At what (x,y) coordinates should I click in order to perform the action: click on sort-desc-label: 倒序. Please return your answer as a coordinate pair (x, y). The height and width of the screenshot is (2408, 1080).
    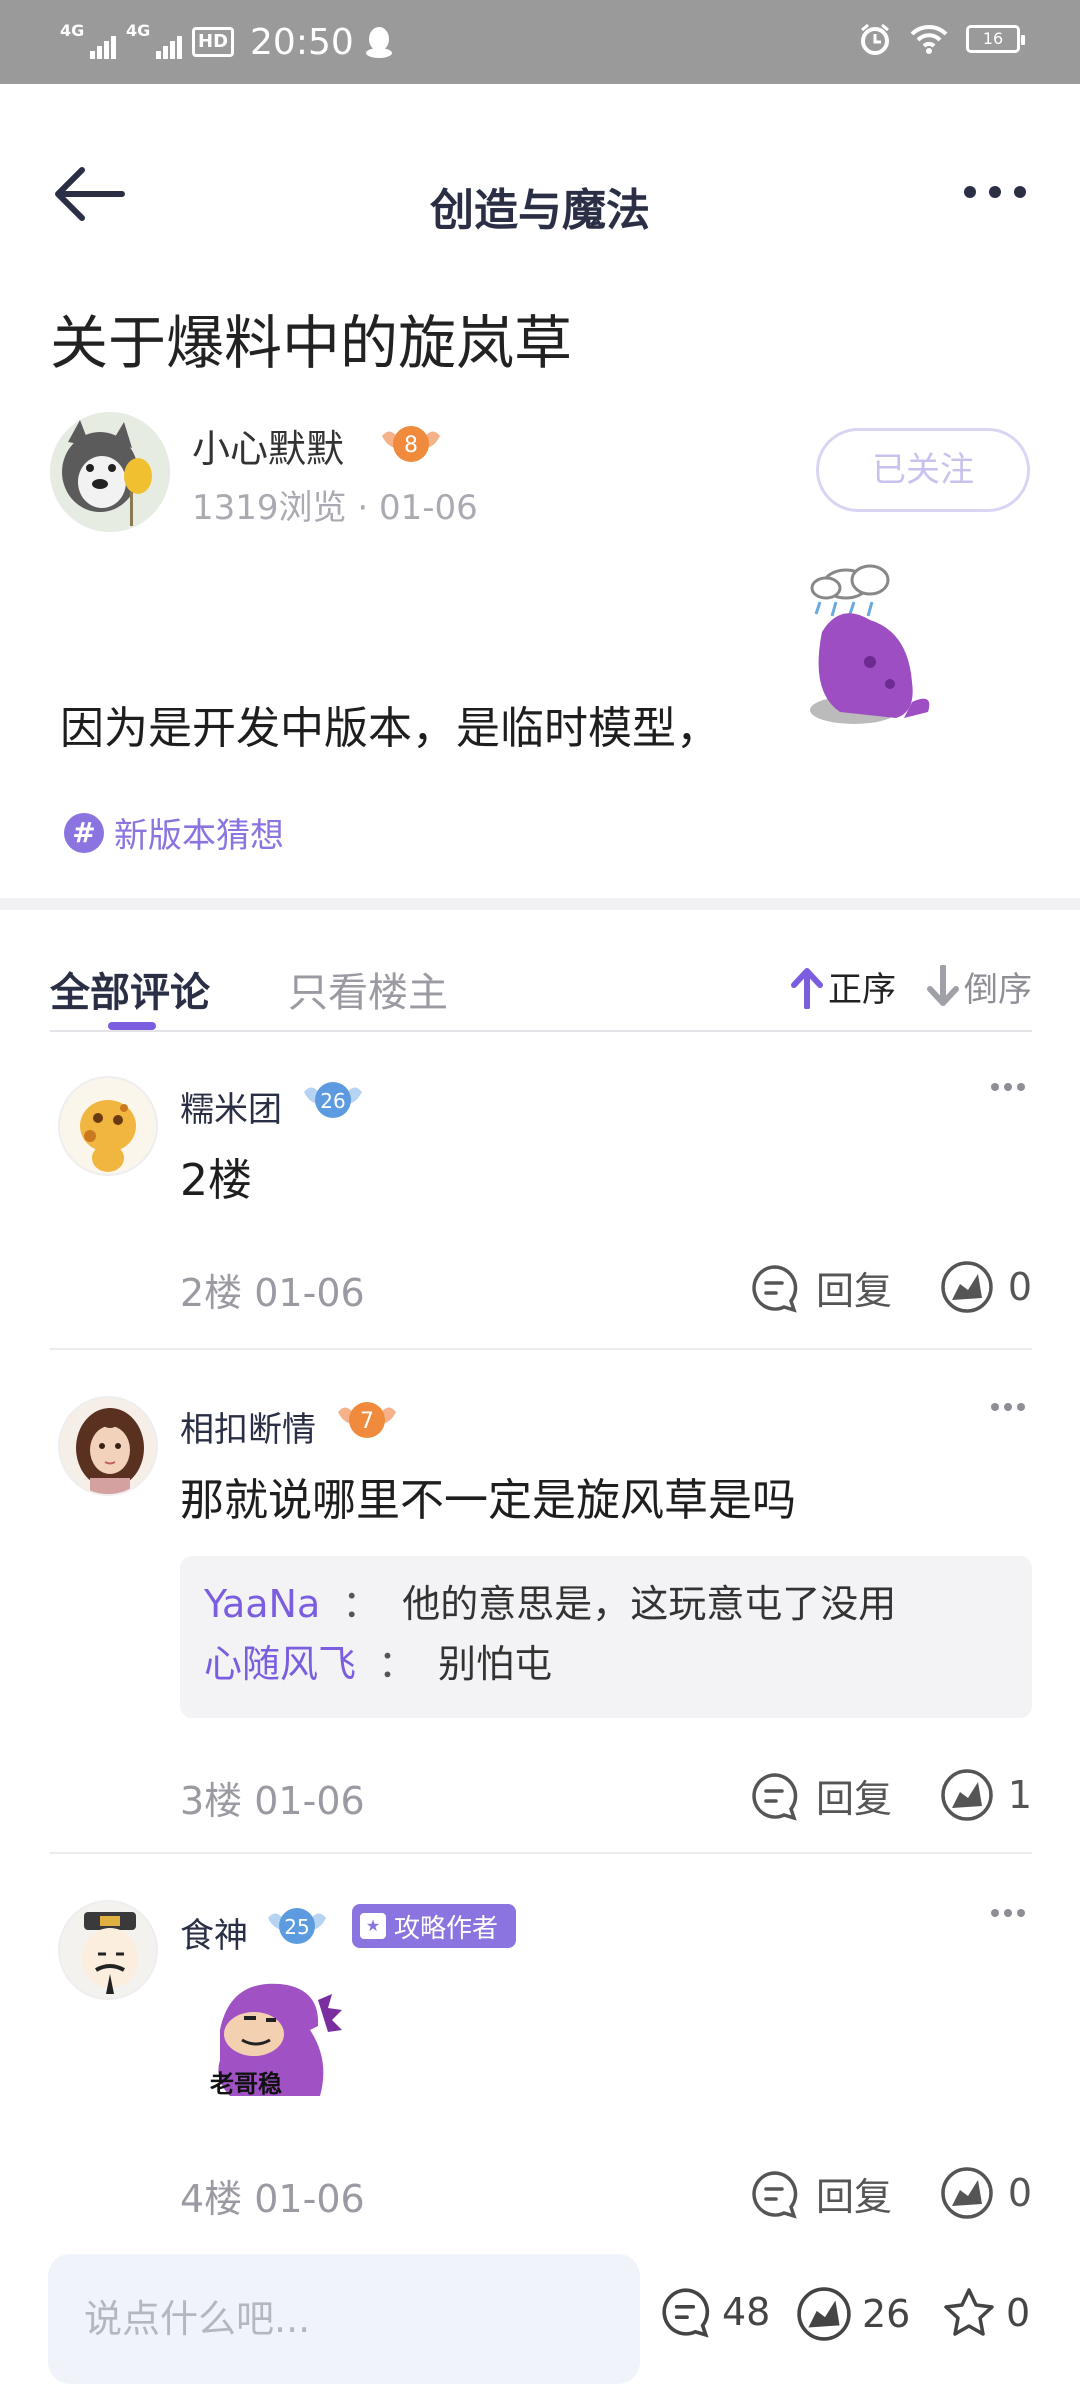
    Looking at the image, I should click on (998, 990).